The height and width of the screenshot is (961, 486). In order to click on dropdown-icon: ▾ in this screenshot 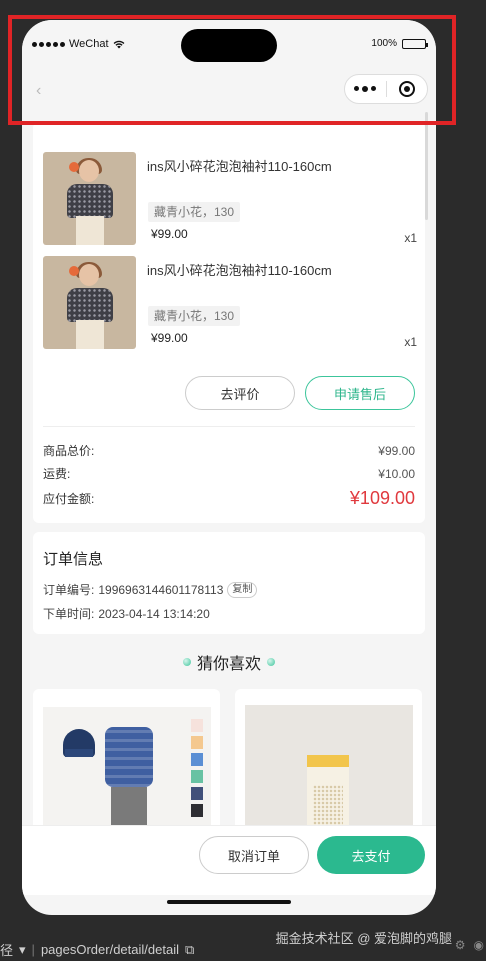, I will do `click(22, 950)`.